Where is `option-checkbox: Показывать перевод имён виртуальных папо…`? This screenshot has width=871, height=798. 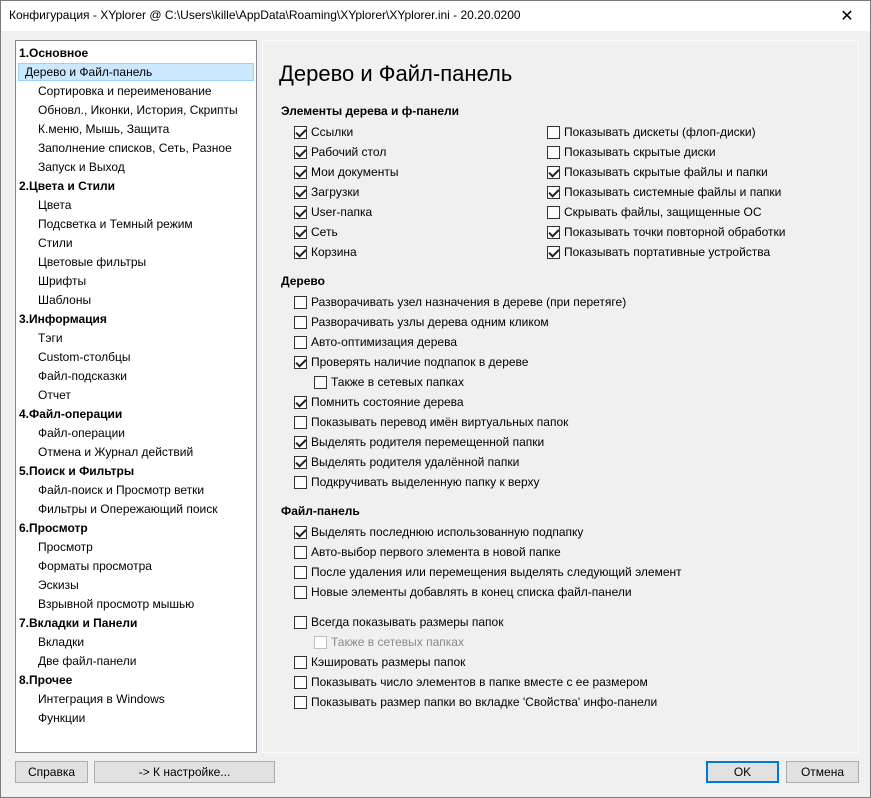 option-checkbox: Показывать перевод имён виртуальных папо… is located at coordinates (431, 422).